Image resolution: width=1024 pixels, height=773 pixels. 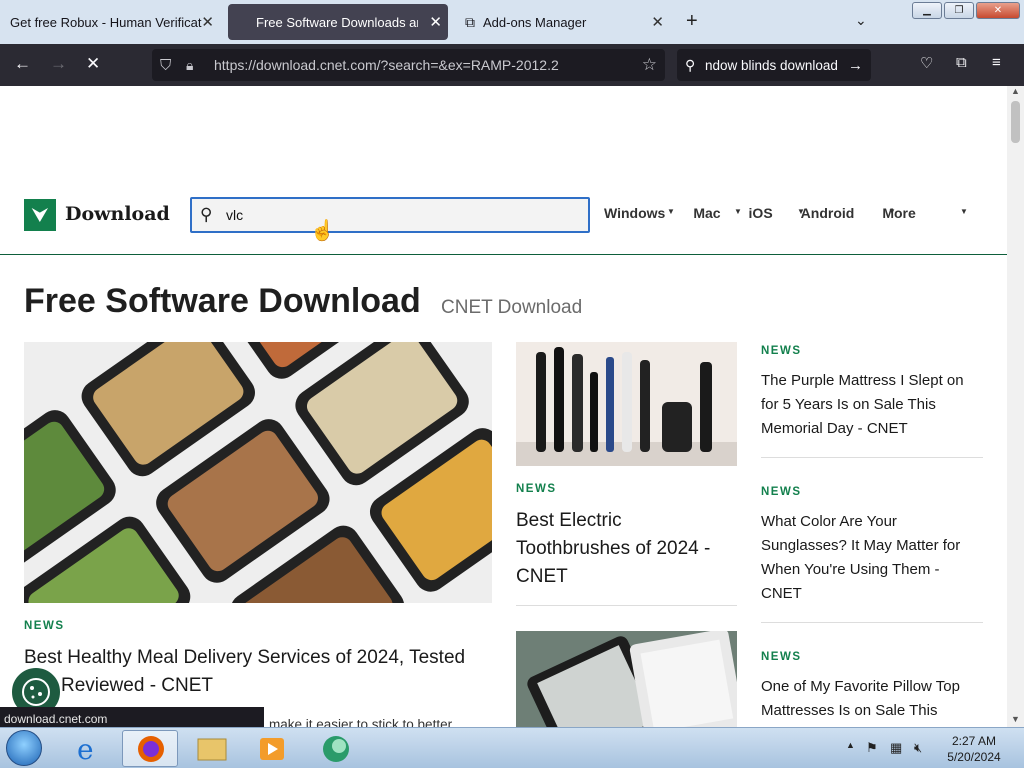 I want to click on shield-icon: ⛉, so click(x=165, y=65).